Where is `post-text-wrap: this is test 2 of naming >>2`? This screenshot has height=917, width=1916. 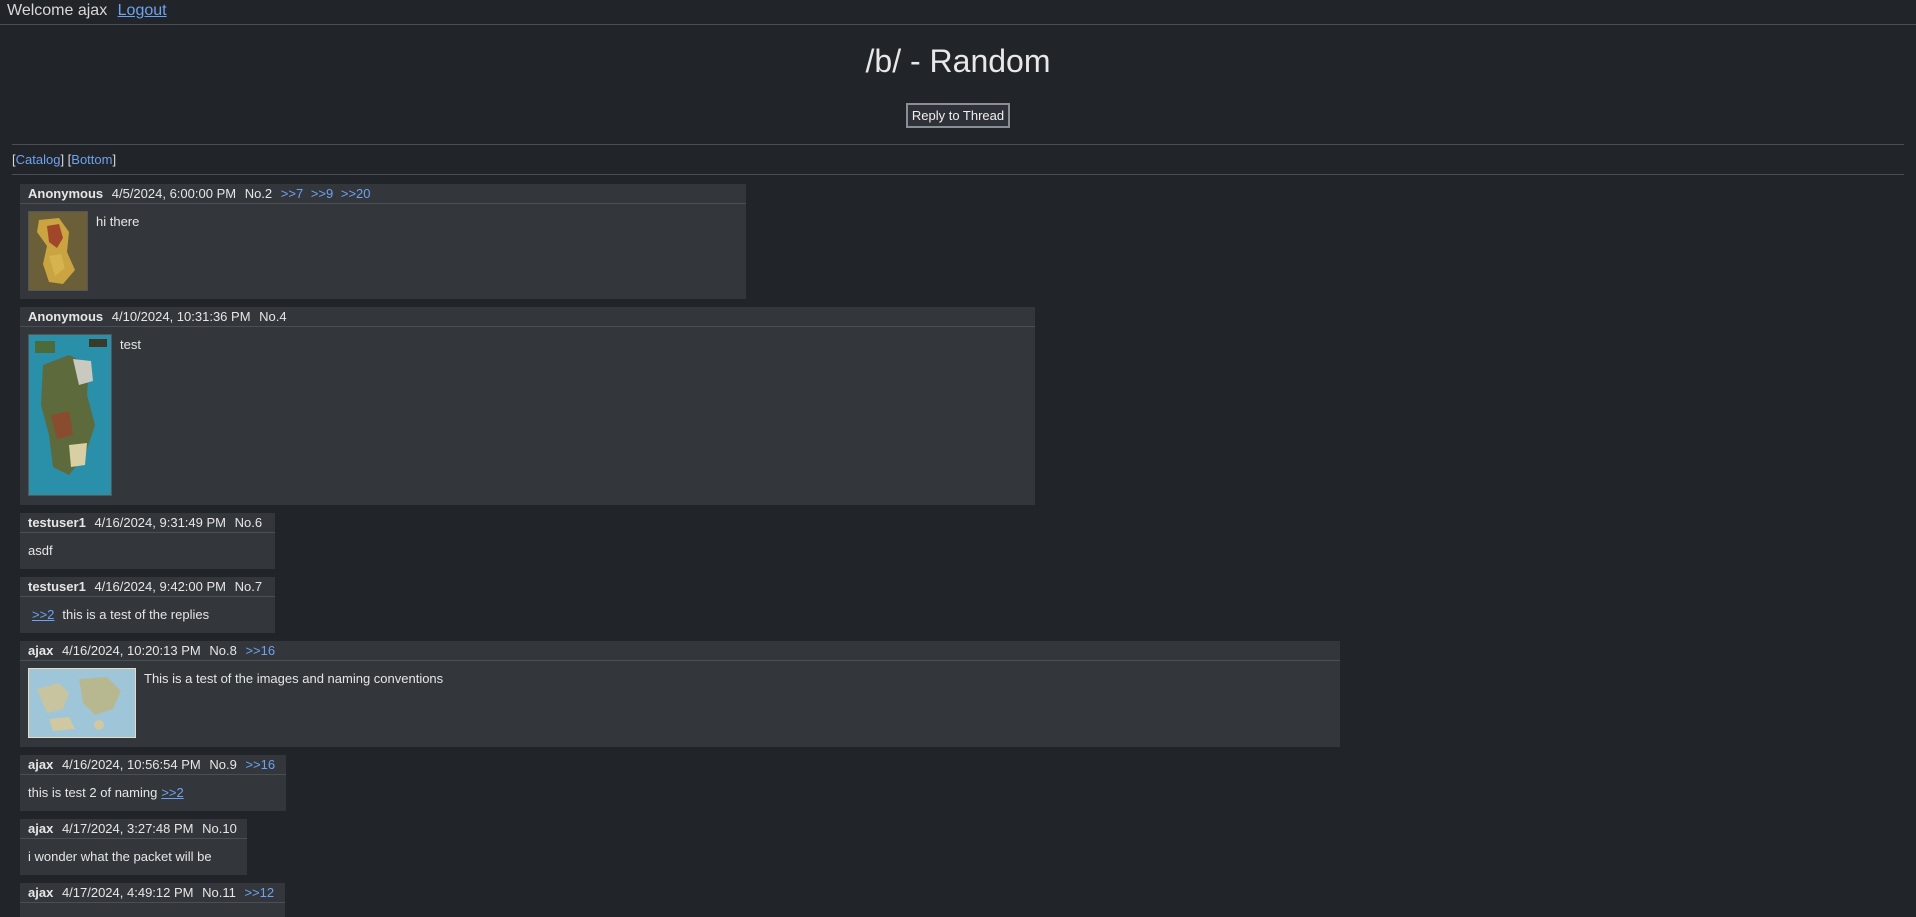 post-text-wrap: this is test 2 of naming >>2 is located at coordinates (110, 792).